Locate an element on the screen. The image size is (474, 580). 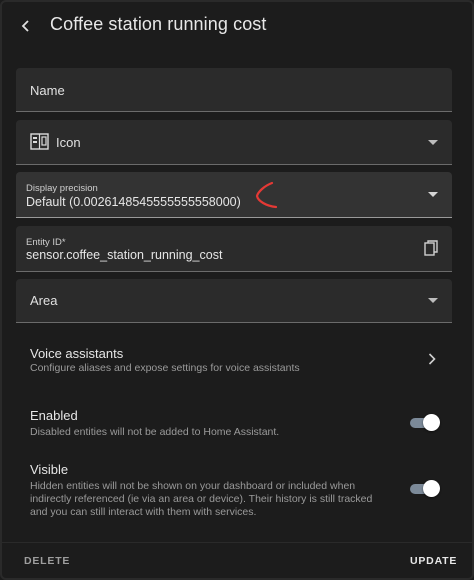
delete-button: DELETE is located at coordinates (47, 561).